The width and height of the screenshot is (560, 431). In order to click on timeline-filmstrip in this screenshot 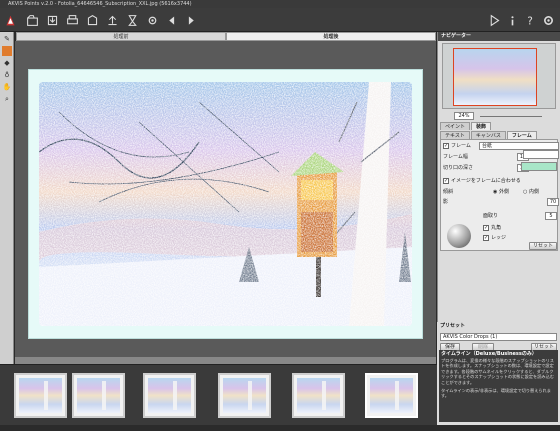, I will do `click(218, 394)`.